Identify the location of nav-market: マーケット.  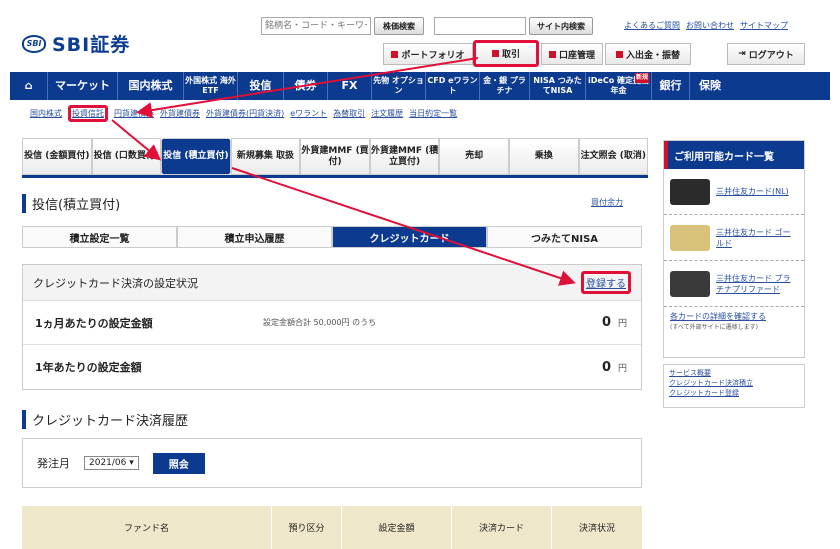
(83, 86).